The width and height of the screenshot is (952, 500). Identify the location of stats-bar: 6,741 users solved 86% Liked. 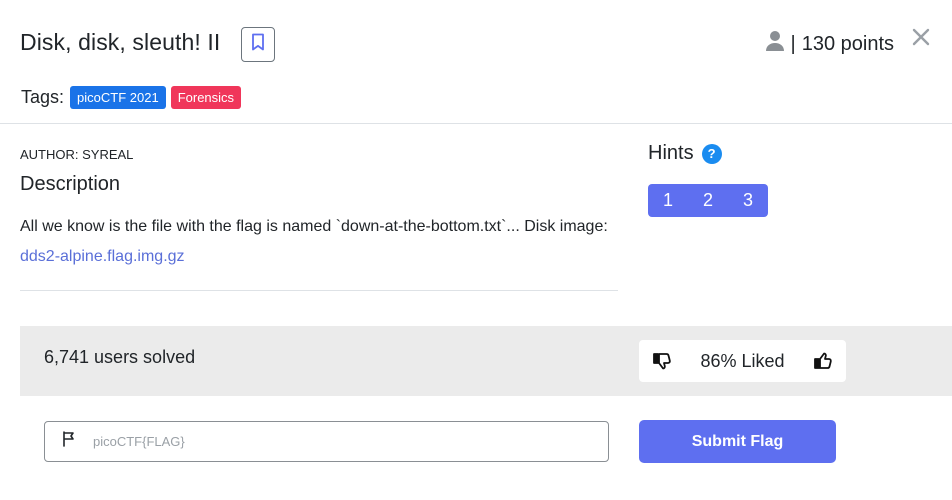
(486, 361).